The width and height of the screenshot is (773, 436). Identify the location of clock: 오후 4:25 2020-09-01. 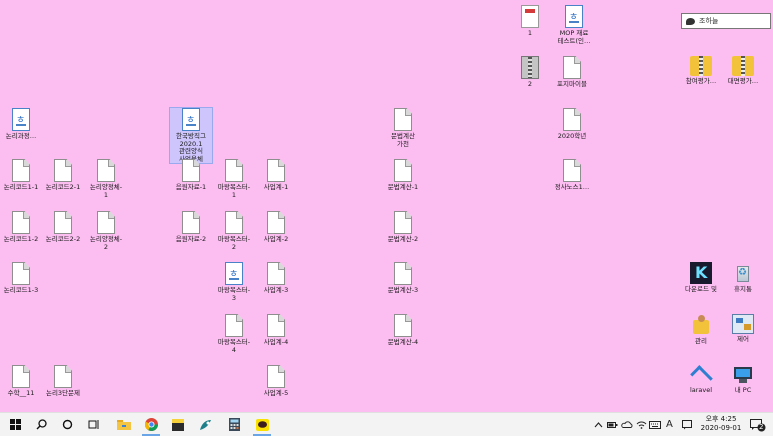
(721, 424).